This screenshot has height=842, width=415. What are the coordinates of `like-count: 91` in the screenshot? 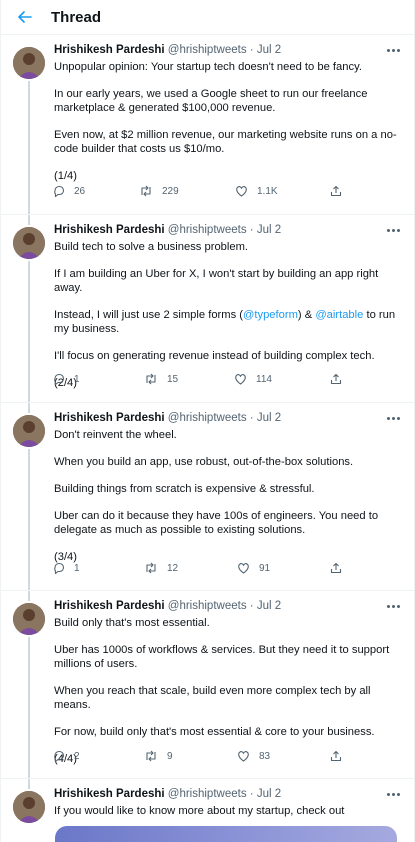 It's located at (265, 568).